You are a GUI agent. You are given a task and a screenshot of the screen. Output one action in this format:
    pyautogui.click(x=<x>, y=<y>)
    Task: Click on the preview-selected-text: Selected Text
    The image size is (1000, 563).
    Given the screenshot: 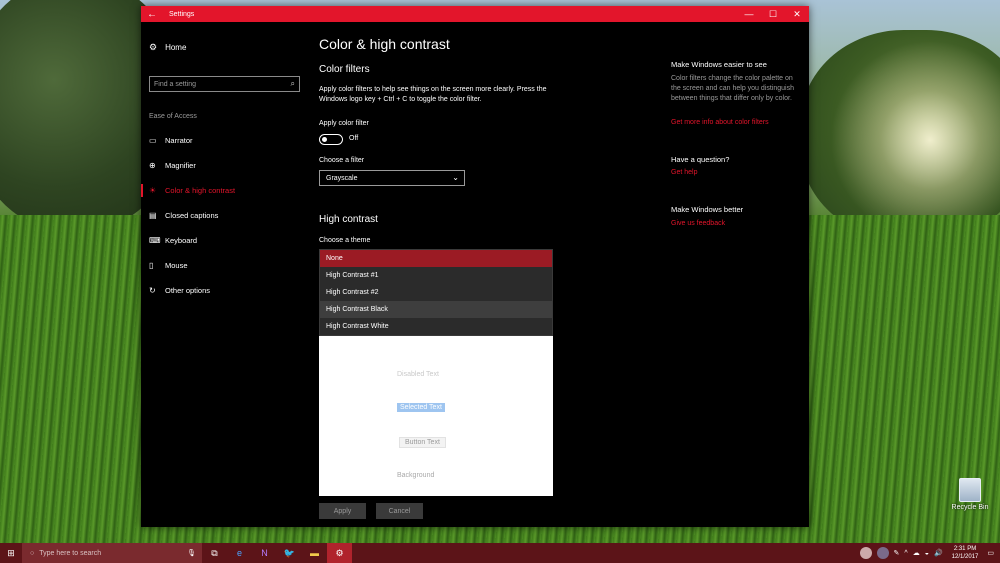 What is the action you would take?
    pyautogui.click(x=421, y=407)
    